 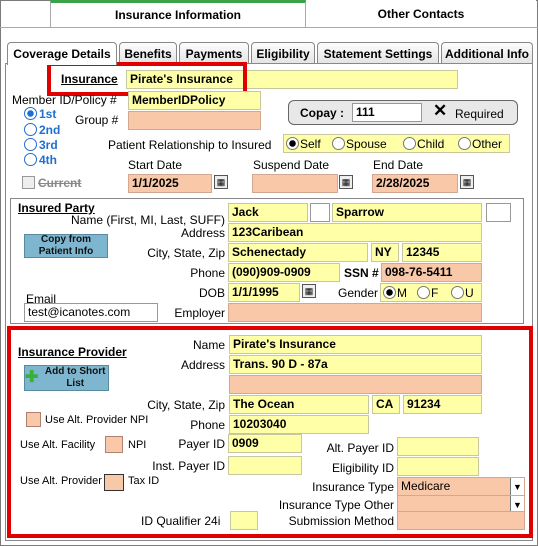 I want to click on insured-address-field: 123Caribean, so click(x=355, y=232).